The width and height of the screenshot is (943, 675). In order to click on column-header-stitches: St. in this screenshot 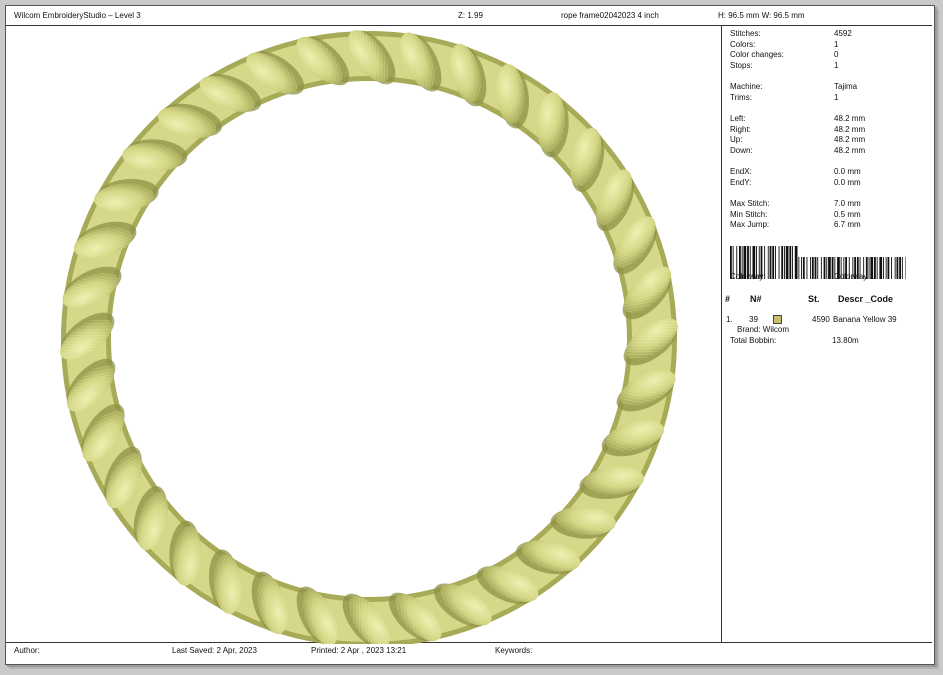, I will do `click(814, 299)`.